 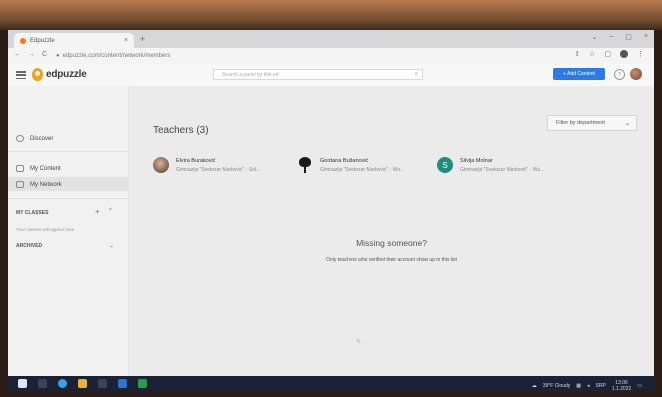 What do you see at coordinates (296, 56) in the screenshot?
I see `url-field: ● edpuzzle.com/content/network/members` at bounding box center [296, 56].